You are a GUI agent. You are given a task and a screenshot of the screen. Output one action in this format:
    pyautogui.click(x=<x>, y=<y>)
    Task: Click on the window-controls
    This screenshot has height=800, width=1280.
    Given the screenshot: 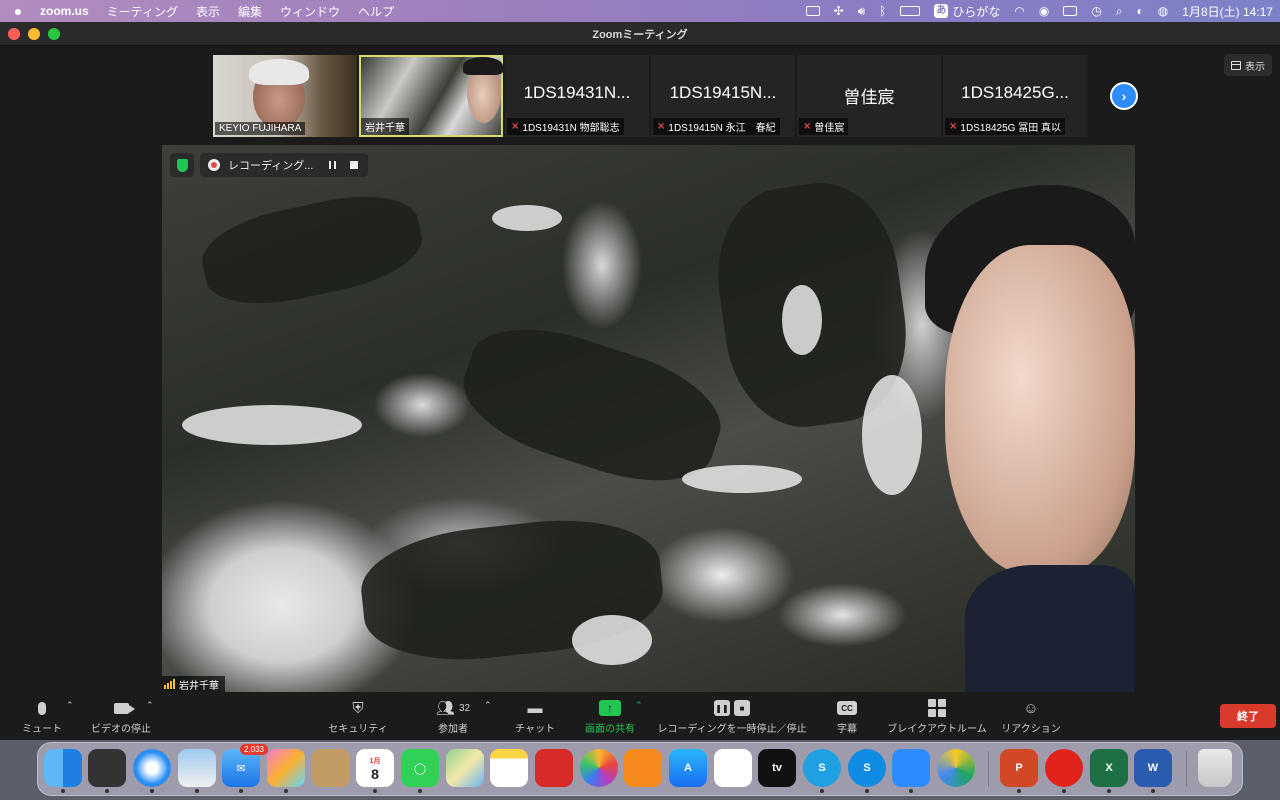 What is the action you would take?
    pyautogui.click(x=34, y=34)
    